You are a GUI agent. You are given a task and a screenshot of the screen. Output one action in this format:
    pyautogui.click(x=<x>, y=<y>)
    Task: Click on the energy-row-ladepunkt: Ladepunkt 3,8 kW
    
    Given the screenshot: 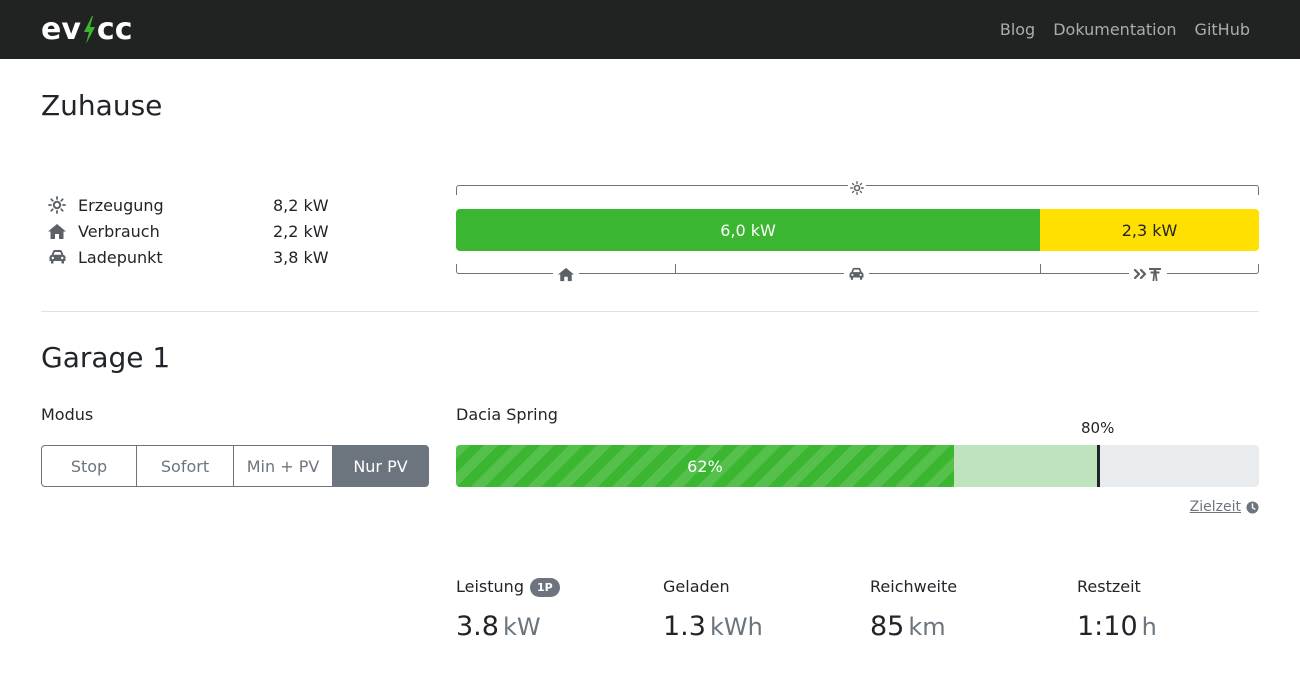 What is the action you would take?
    pyautogui.click(x=192, y=257)
    